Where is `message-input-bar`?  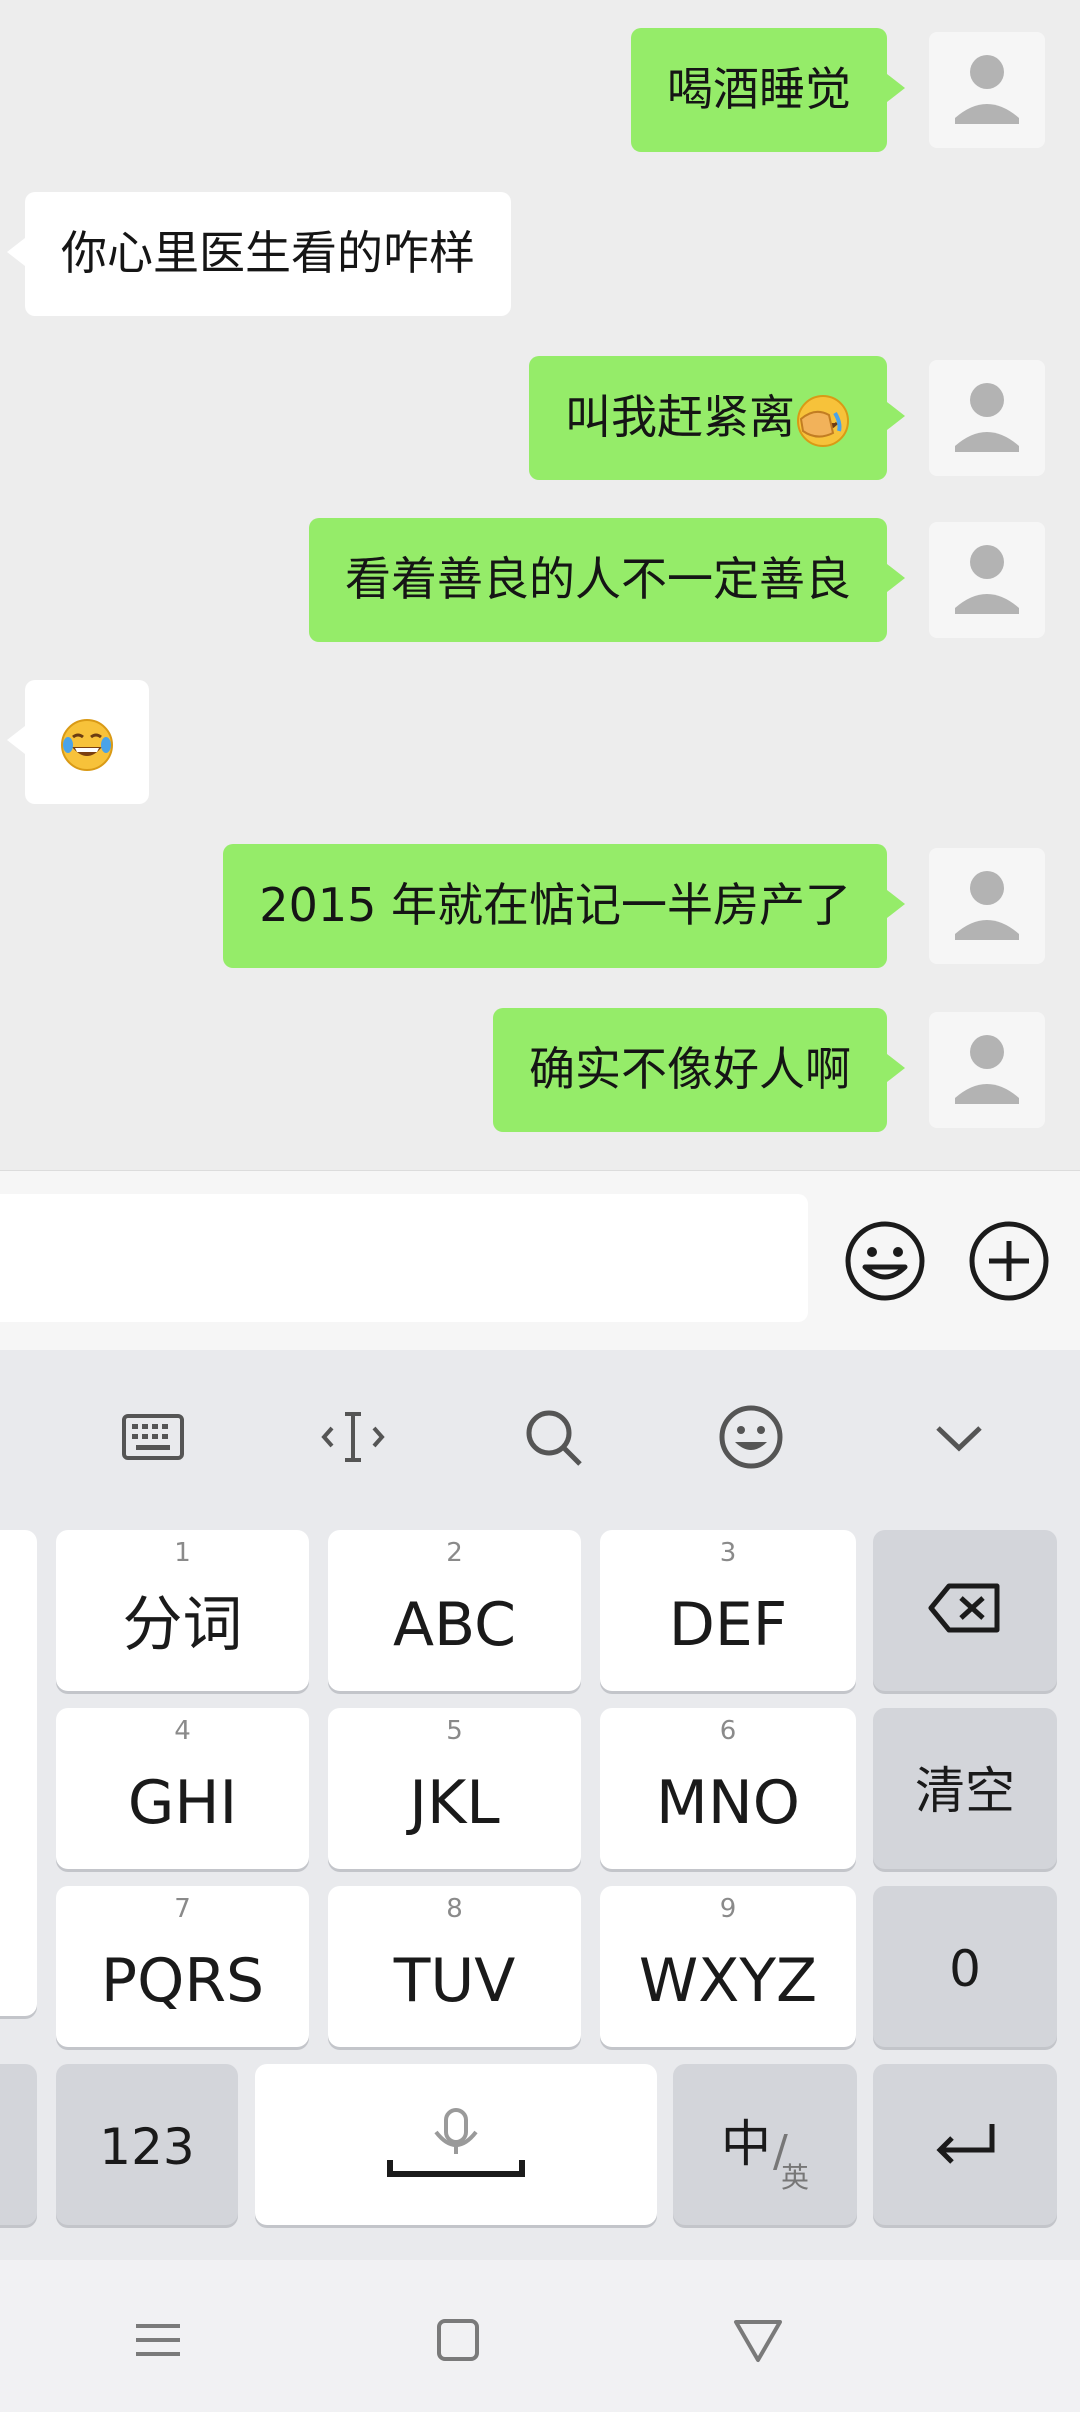 message-input-bar is located at coordinates (540, 1260).